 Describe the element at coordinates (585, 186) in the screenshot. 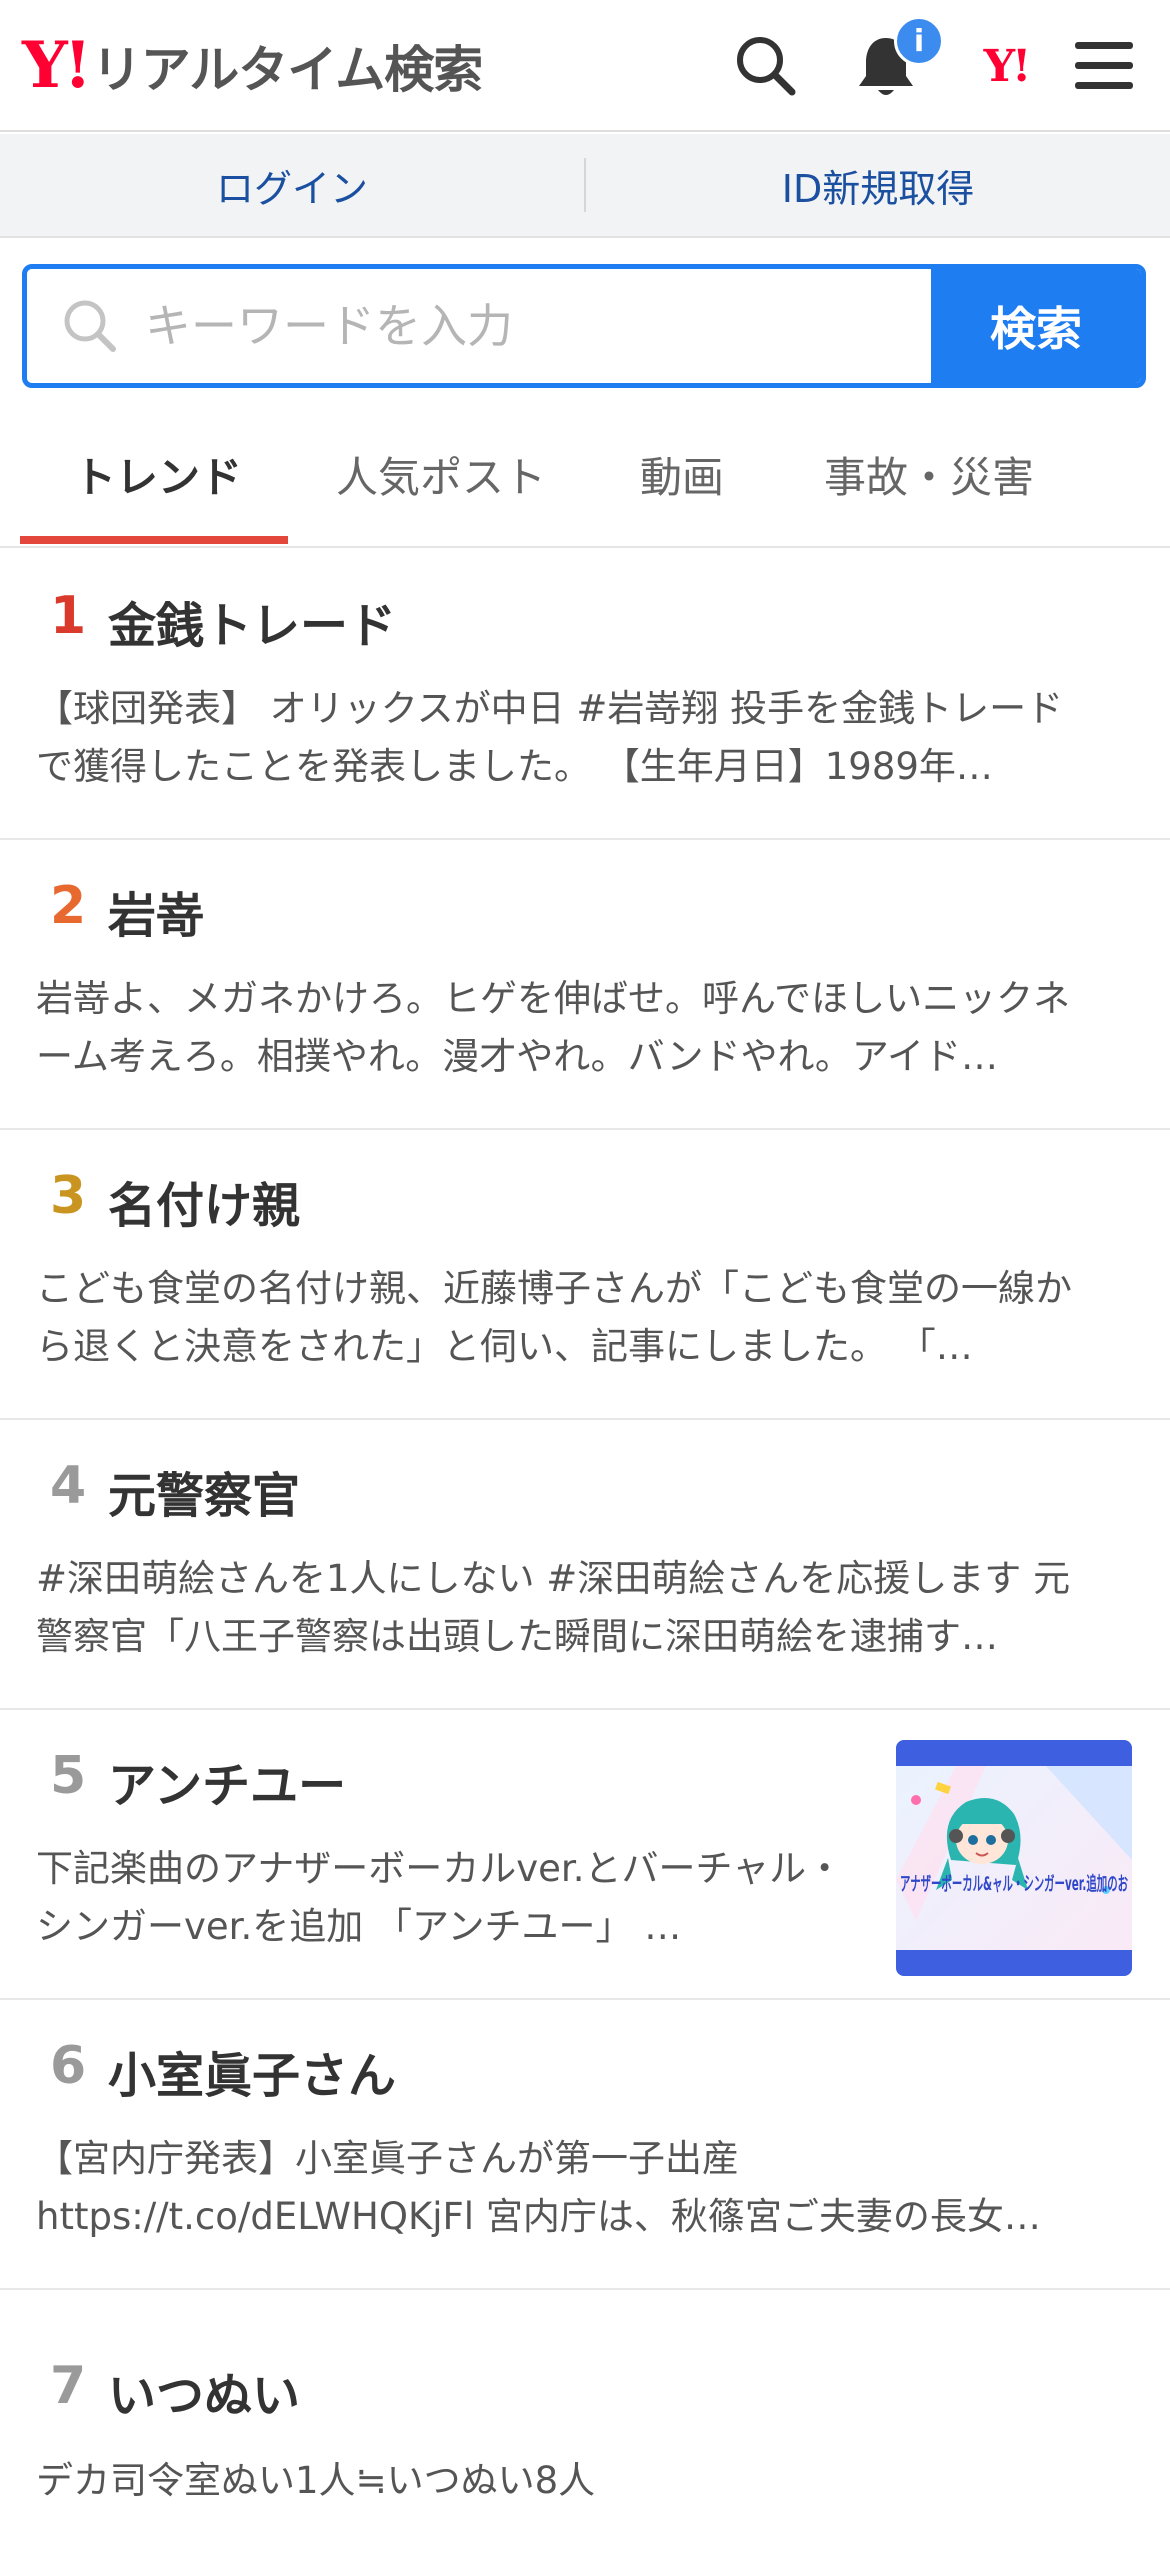

I see `login-bar: ログイン ID新規取得` at that location.